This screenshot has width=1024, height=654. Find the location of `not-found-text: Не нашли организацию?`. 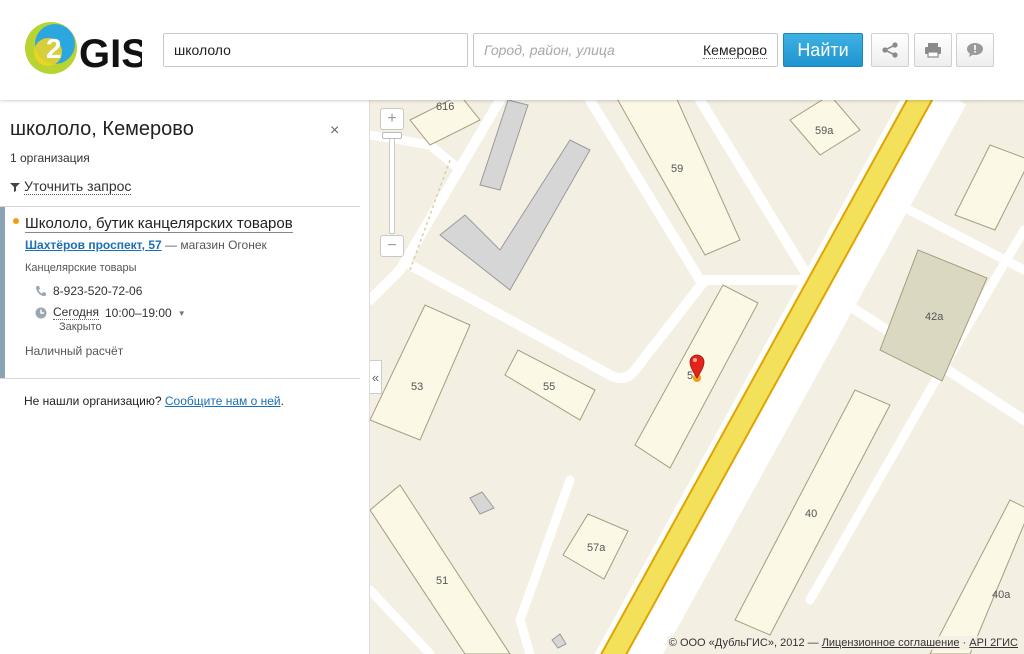

not-found-text: Не нашли организацию? is located at coordinates (94, 401).